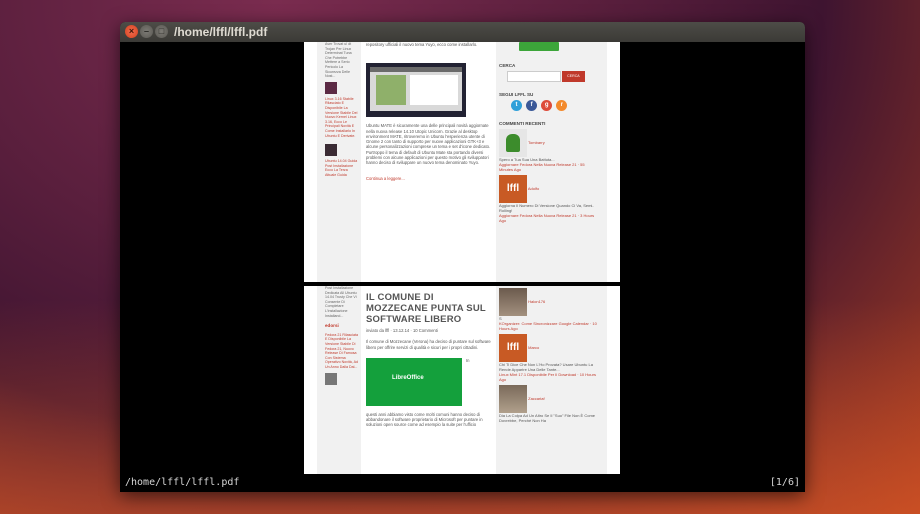 The height and width of the screenshot is (514, 920). Describe the element at coordinates (784, 482) in the screenshot. I see `page-indicator: [1/6]` at that location.